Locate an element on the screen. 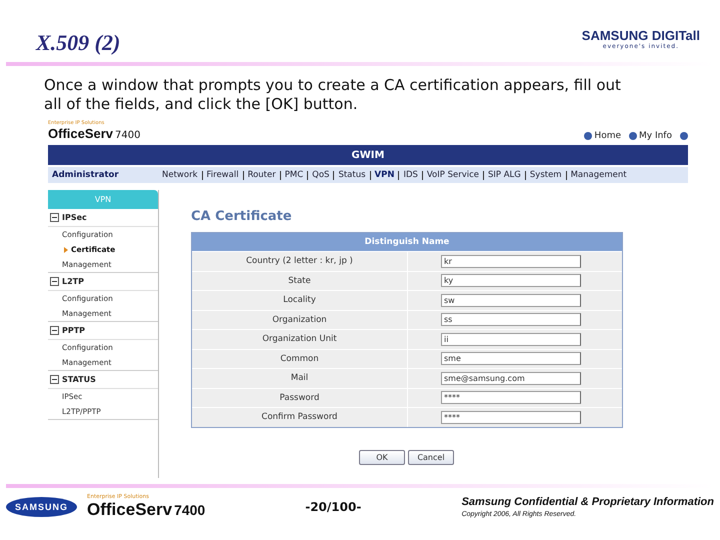 This screenshot has height=540, width=720. input-field: sw is located at coordinates (511, 300).